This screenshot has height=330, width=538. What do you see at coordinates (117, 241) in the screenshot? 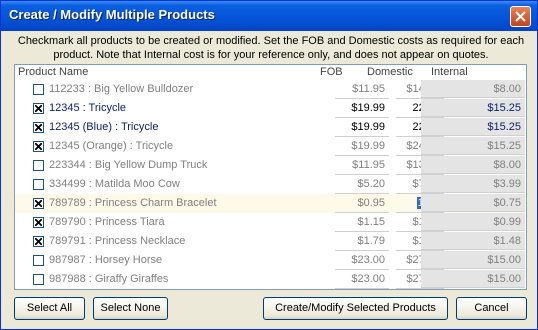
I see `product-name: 789791 : Princess Necklace` at bounding box center [117, 241].